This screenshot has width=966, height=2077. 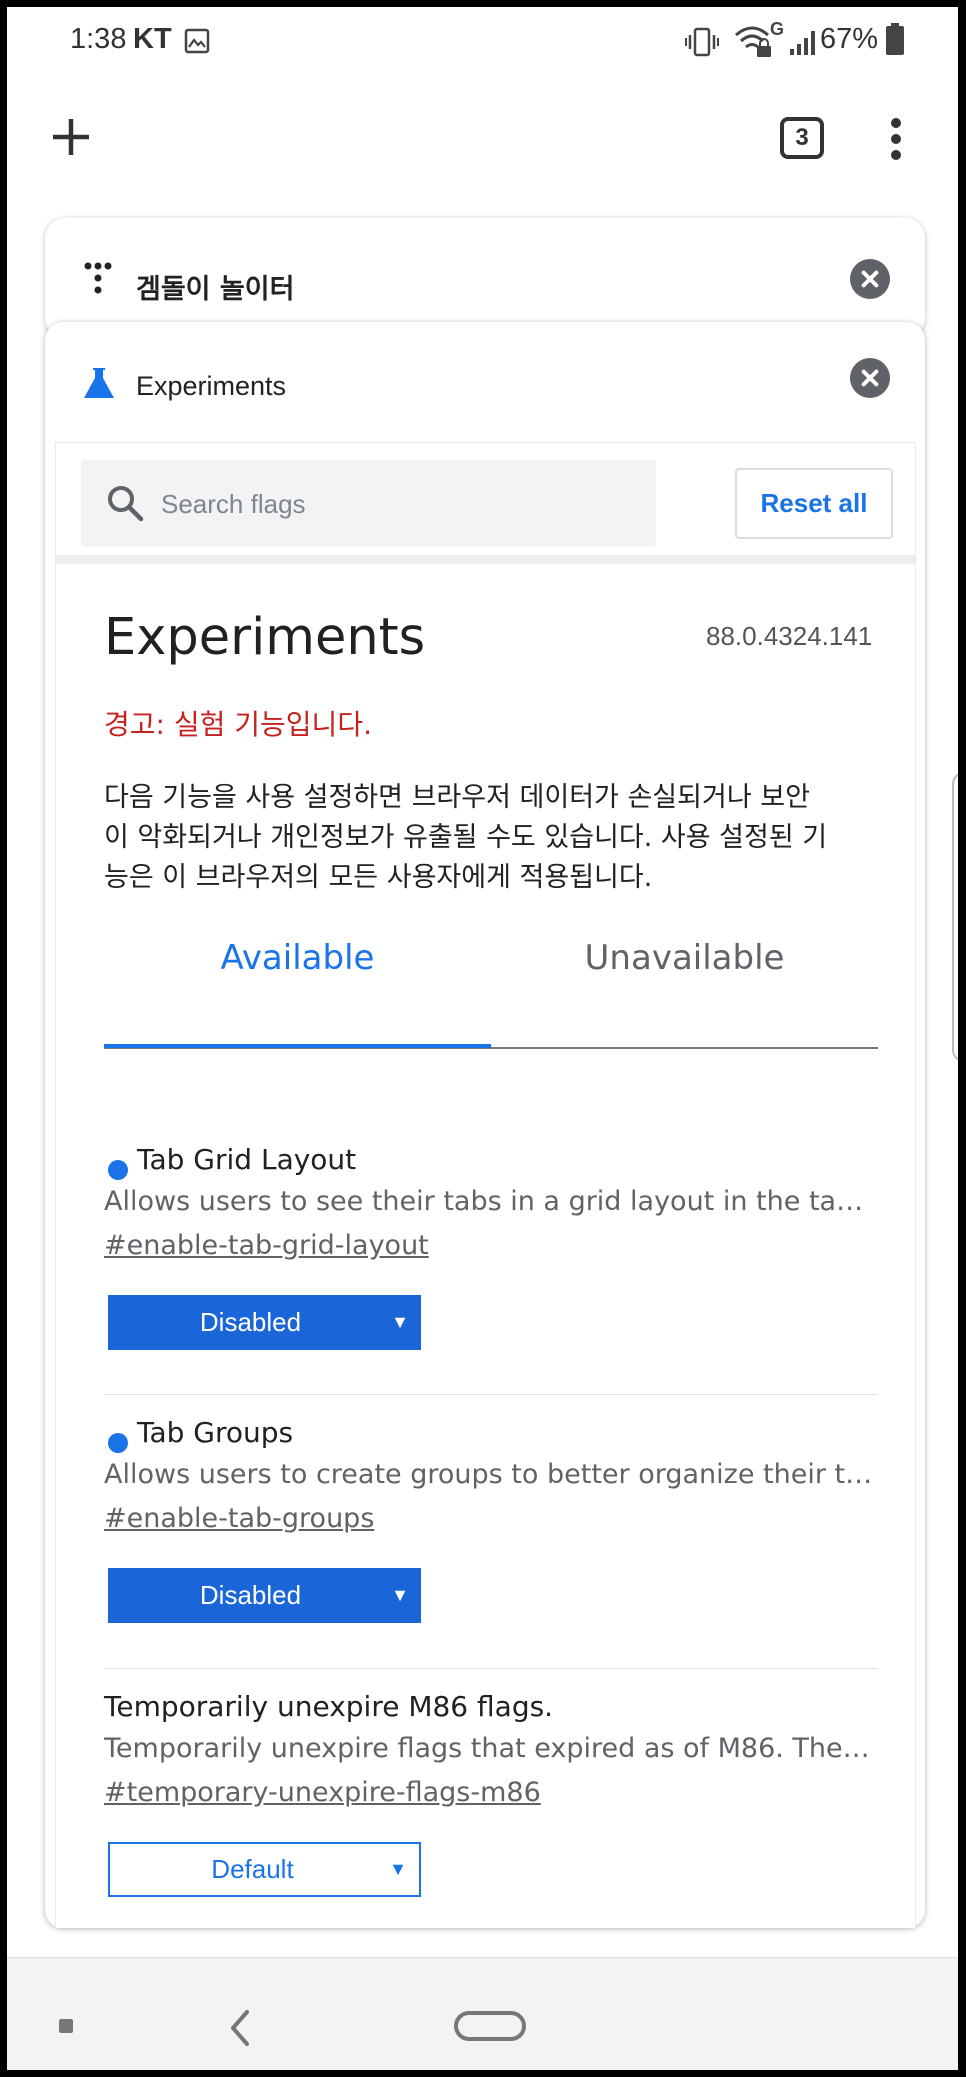 I want to click on reset-all-button: Reset all, so click(x=814, y=503).